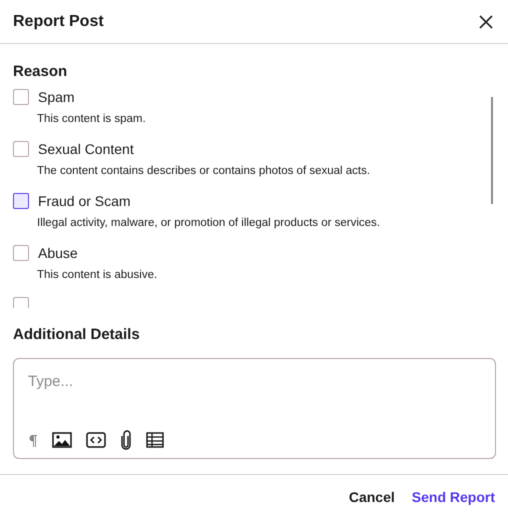 This screenshot has height=512, width=508. What do you see at coordinates (92, 119) in the screenshot?
I see `option-description: This content is spam.` at bounding box center [92, 119].